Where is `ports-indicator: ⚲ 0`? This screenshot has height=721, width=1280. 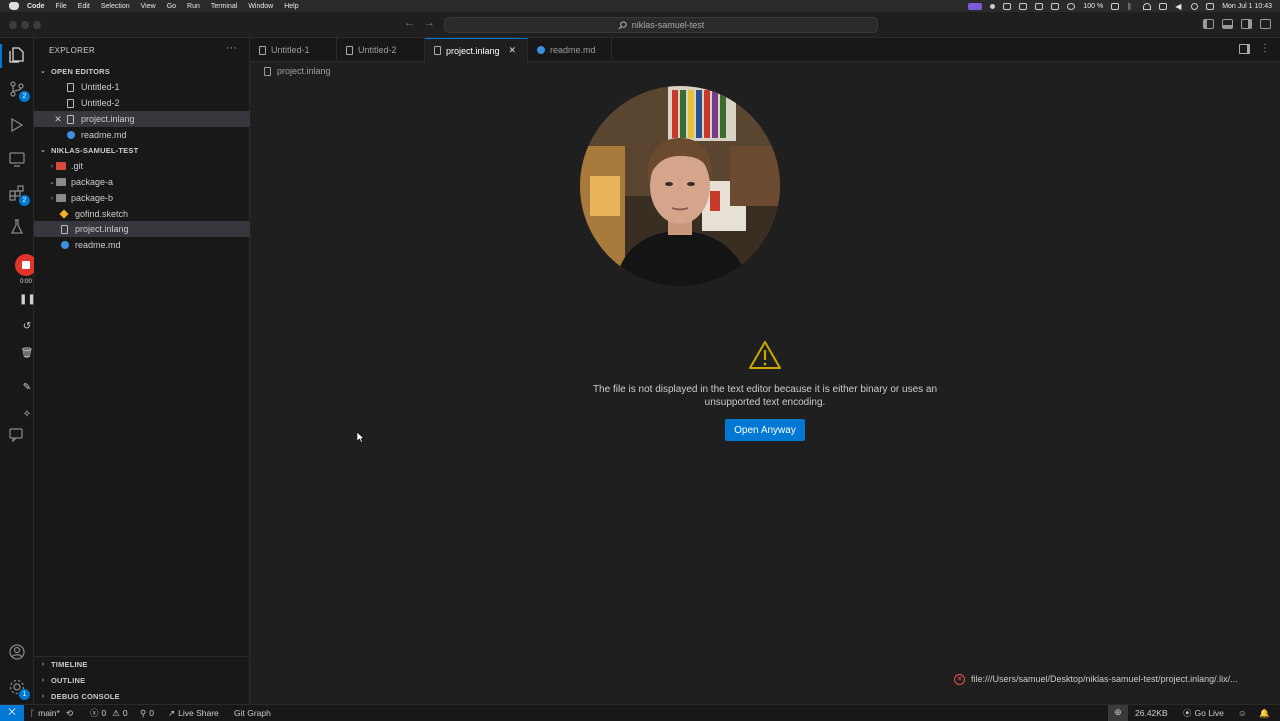
ports-indicator: ⚲ 0 is located at coordinates (147, 713).